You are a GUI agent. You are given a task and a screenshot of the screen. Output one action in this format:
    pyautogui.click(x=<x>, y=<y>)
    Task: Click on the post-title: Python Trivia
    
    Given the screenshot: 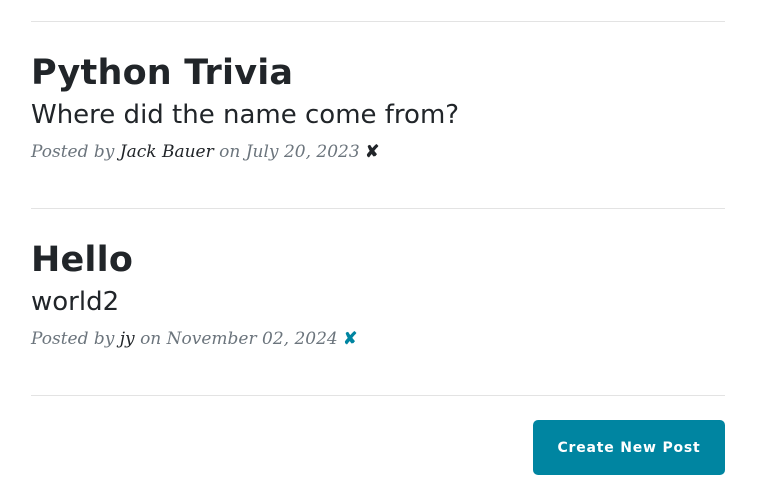 What is the action you would take?
    pyautogui.click(x=378, y=73)
    